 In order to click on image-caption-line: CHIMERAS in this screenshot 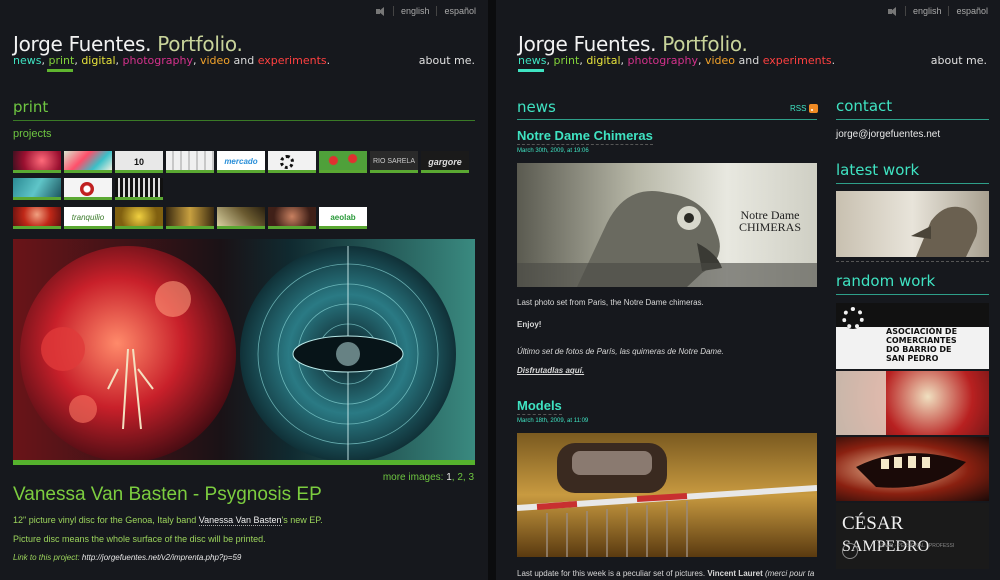, I will do `click(770, 227)`.